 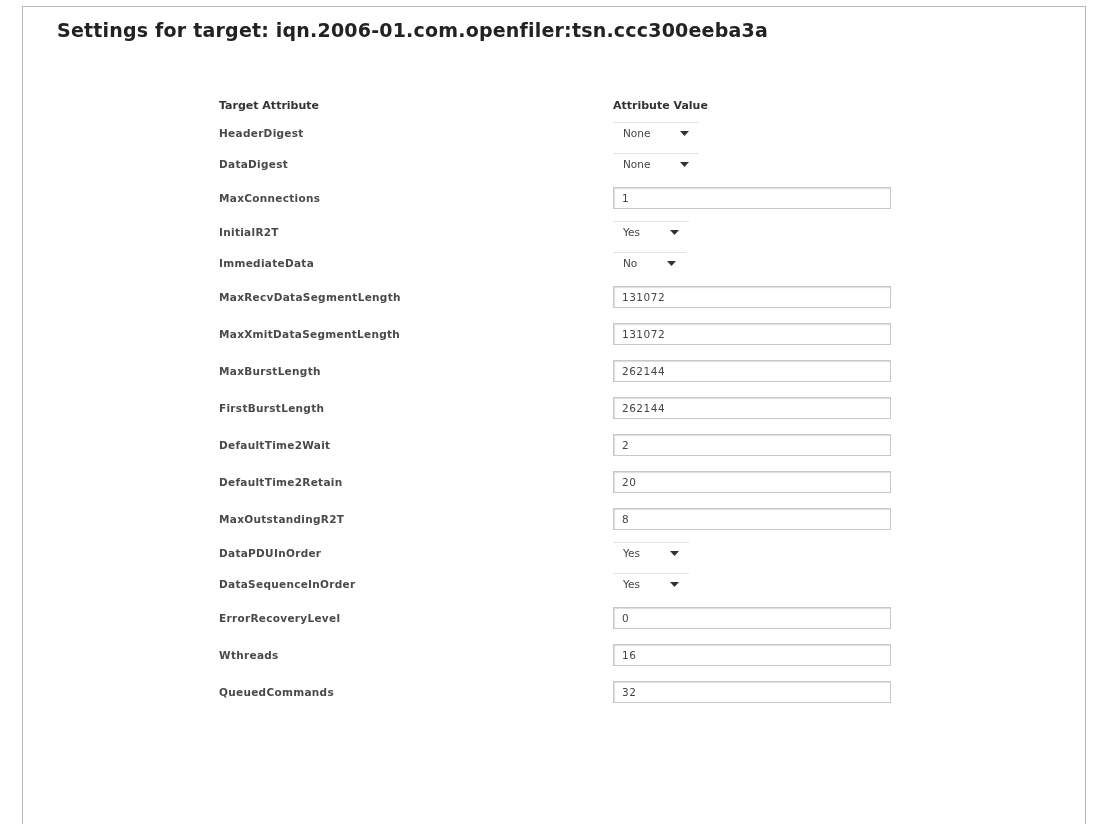 What do you see at coordinates (752, 518) in the screenshot?
I see `value-field: 8` at bounding box center [752, 518].